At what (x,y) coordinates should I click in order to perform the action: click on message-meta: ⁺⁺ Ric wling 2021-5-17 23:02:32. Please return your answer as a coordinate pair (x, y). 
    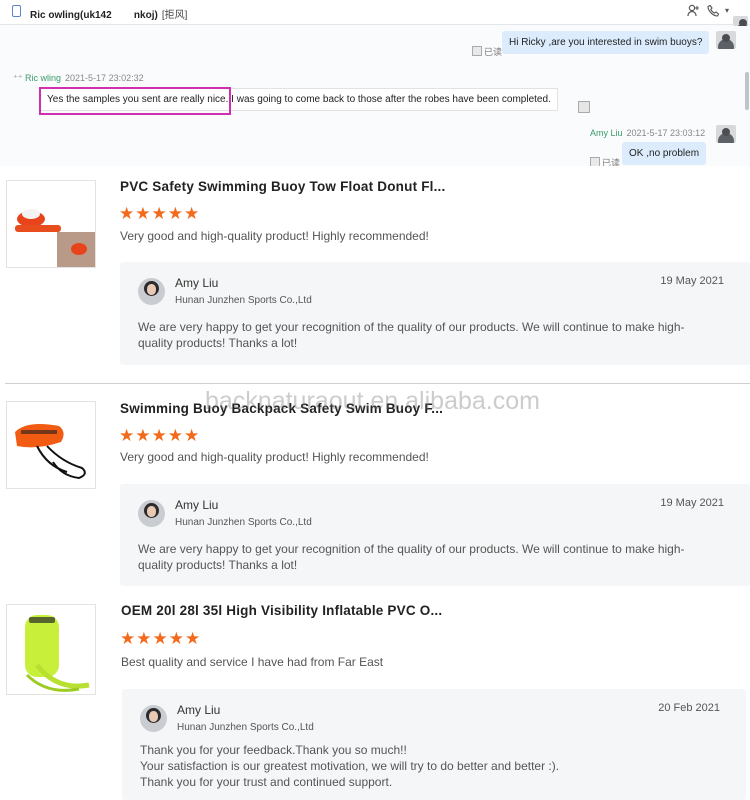
    Looking at the image, I should click on (78, 78).